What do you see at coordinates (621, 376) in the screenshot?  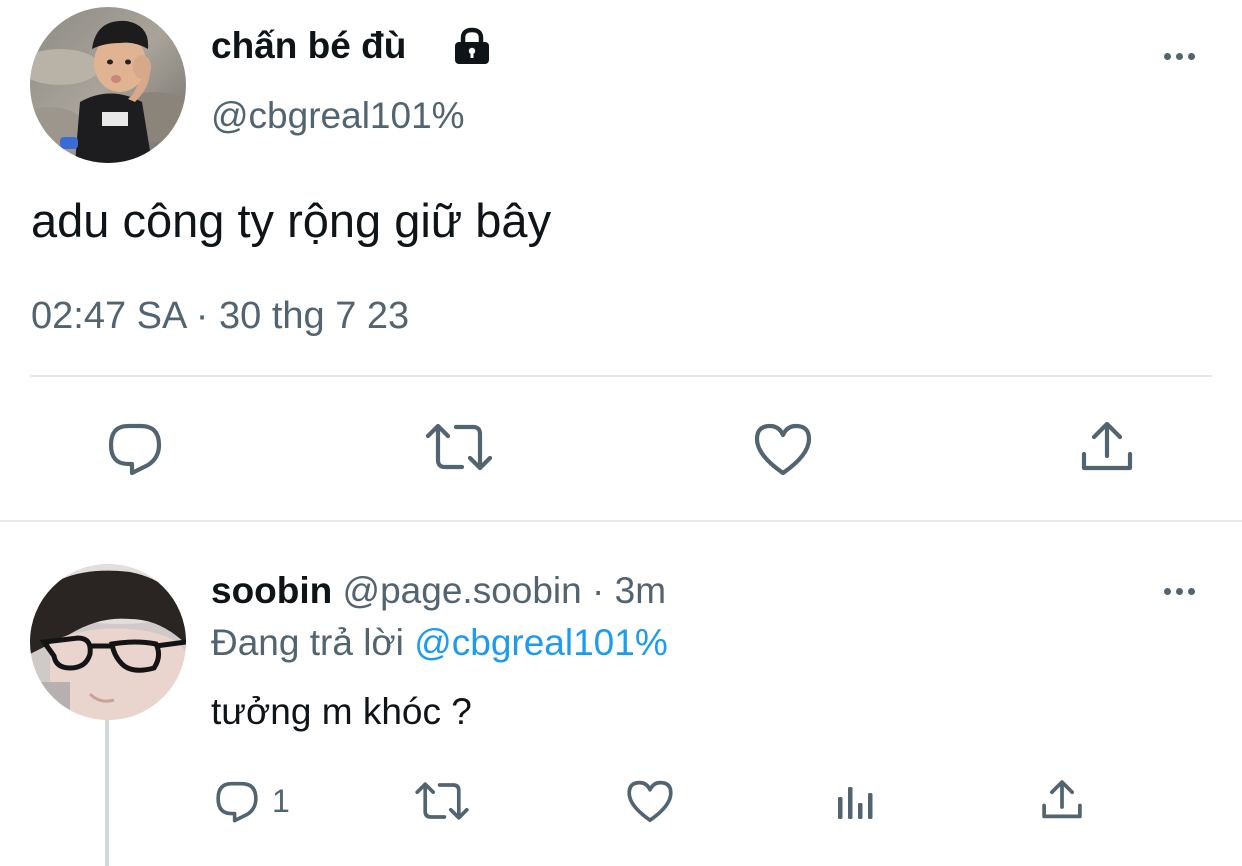 I see `main-tweet-divider` at bounding box center [621, 376].